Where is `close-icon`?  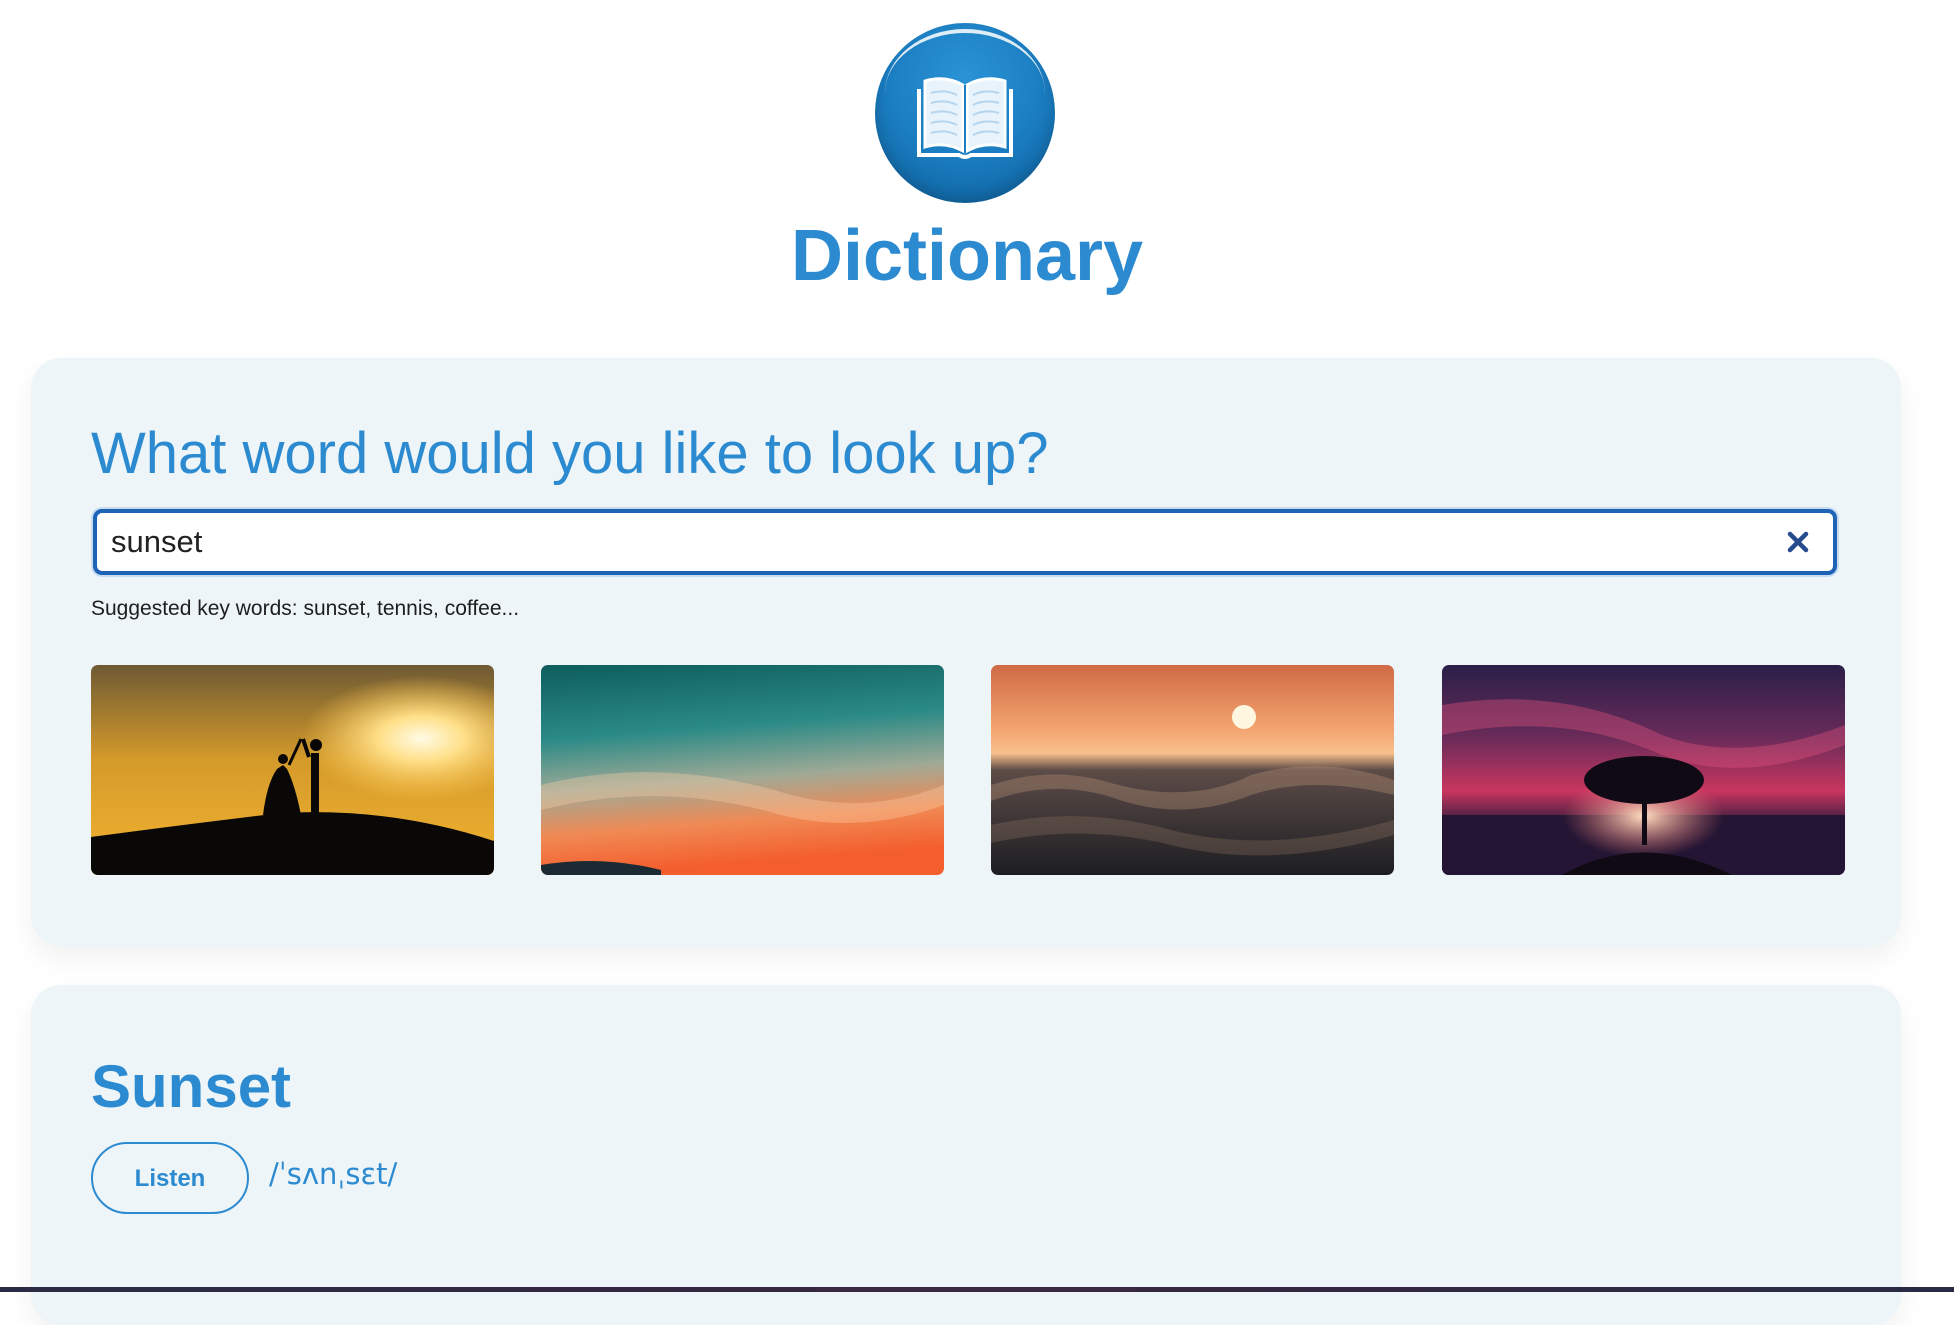
close-icon is located at coordinates (1798, 542).